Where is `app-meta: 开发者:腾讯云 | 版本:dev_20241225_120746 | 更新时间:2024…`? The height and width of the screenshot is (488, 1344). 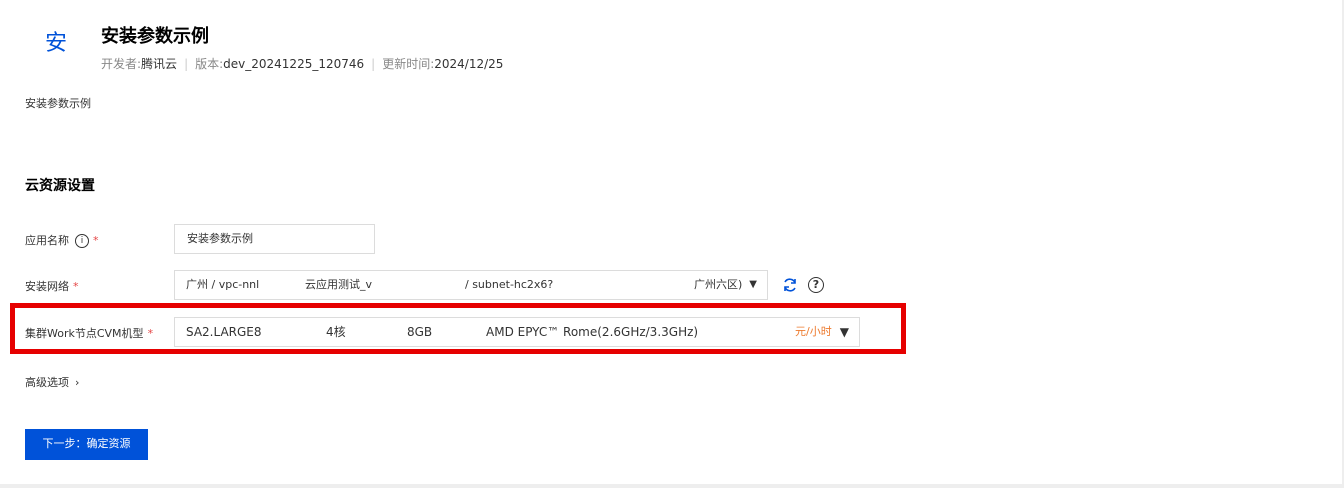
app-meta: 开发者:腾讯云 | 版本:dev_20241225_120746 | 更新时间:2024… is located at coordinates (302, 63).